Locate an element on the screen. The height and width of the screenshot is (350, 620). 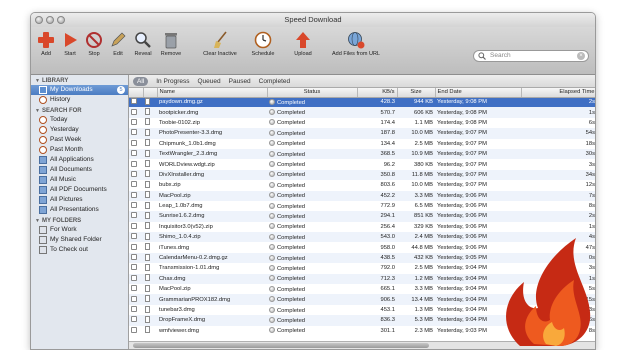
edit-button: Edit is located at coordinates (118, 44).